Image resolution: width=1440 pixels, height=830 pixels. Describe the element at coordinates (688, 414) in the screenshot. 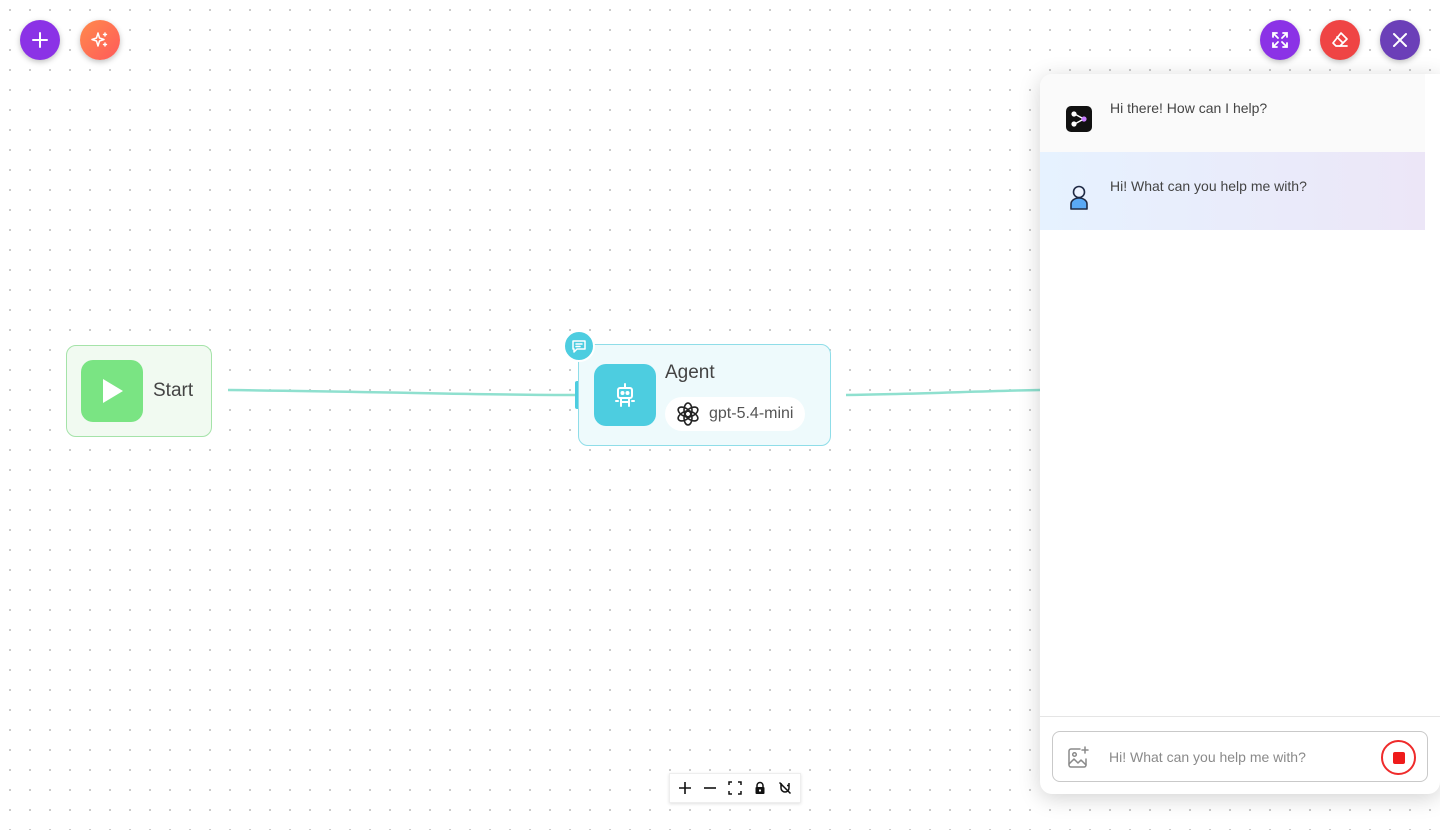

I see `openai-icon` at that location.